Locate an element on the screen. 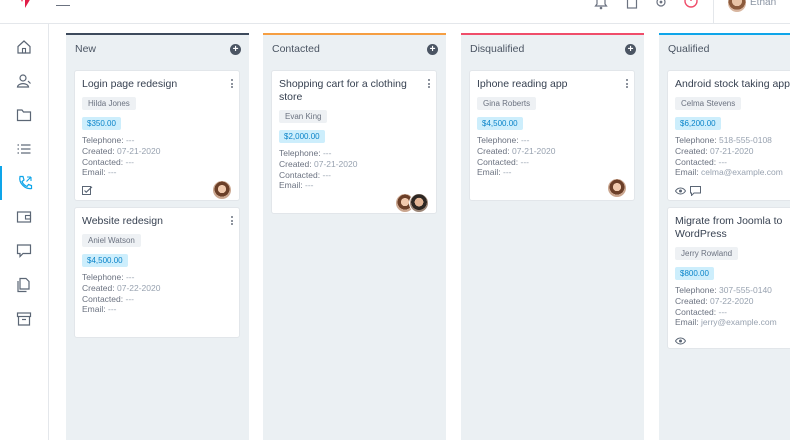  contact-tag: Celma Stevens is located at coordinates (708, 103).